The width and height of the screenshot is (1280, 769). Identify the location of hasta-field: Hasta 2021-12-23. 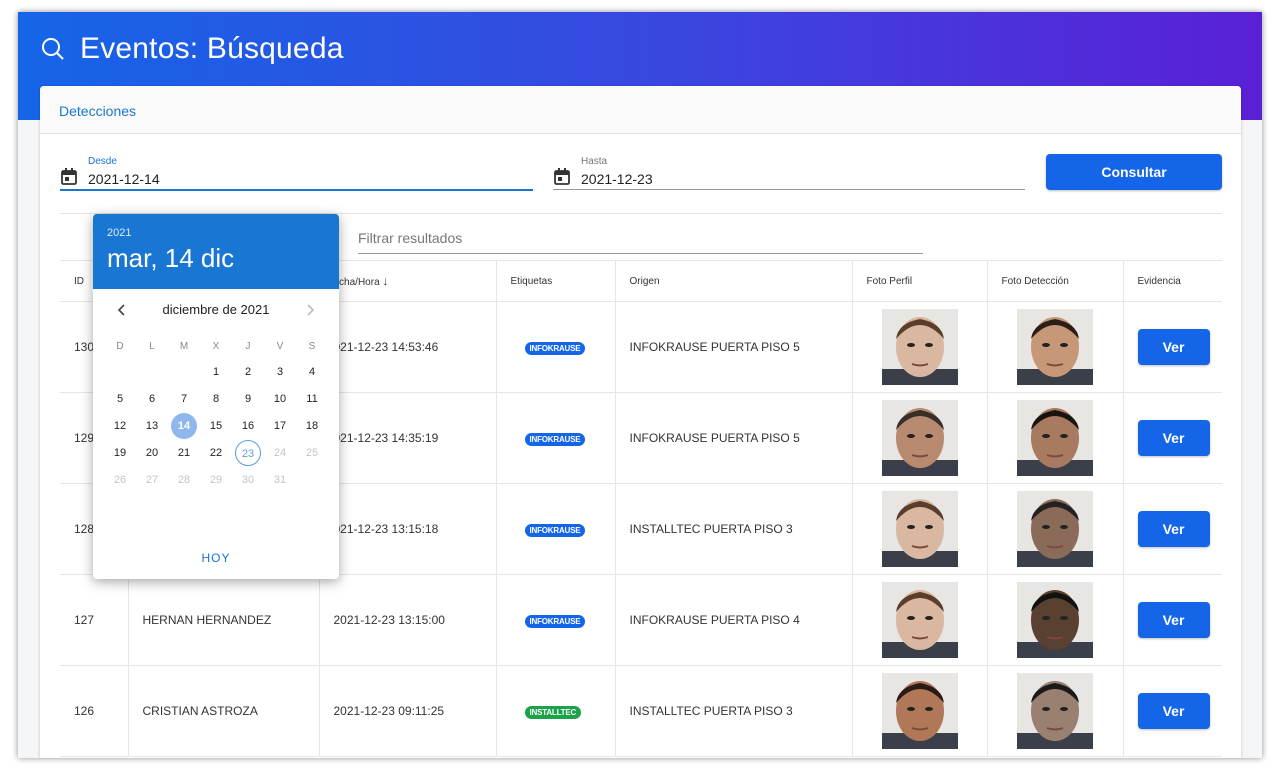
(789, 176).